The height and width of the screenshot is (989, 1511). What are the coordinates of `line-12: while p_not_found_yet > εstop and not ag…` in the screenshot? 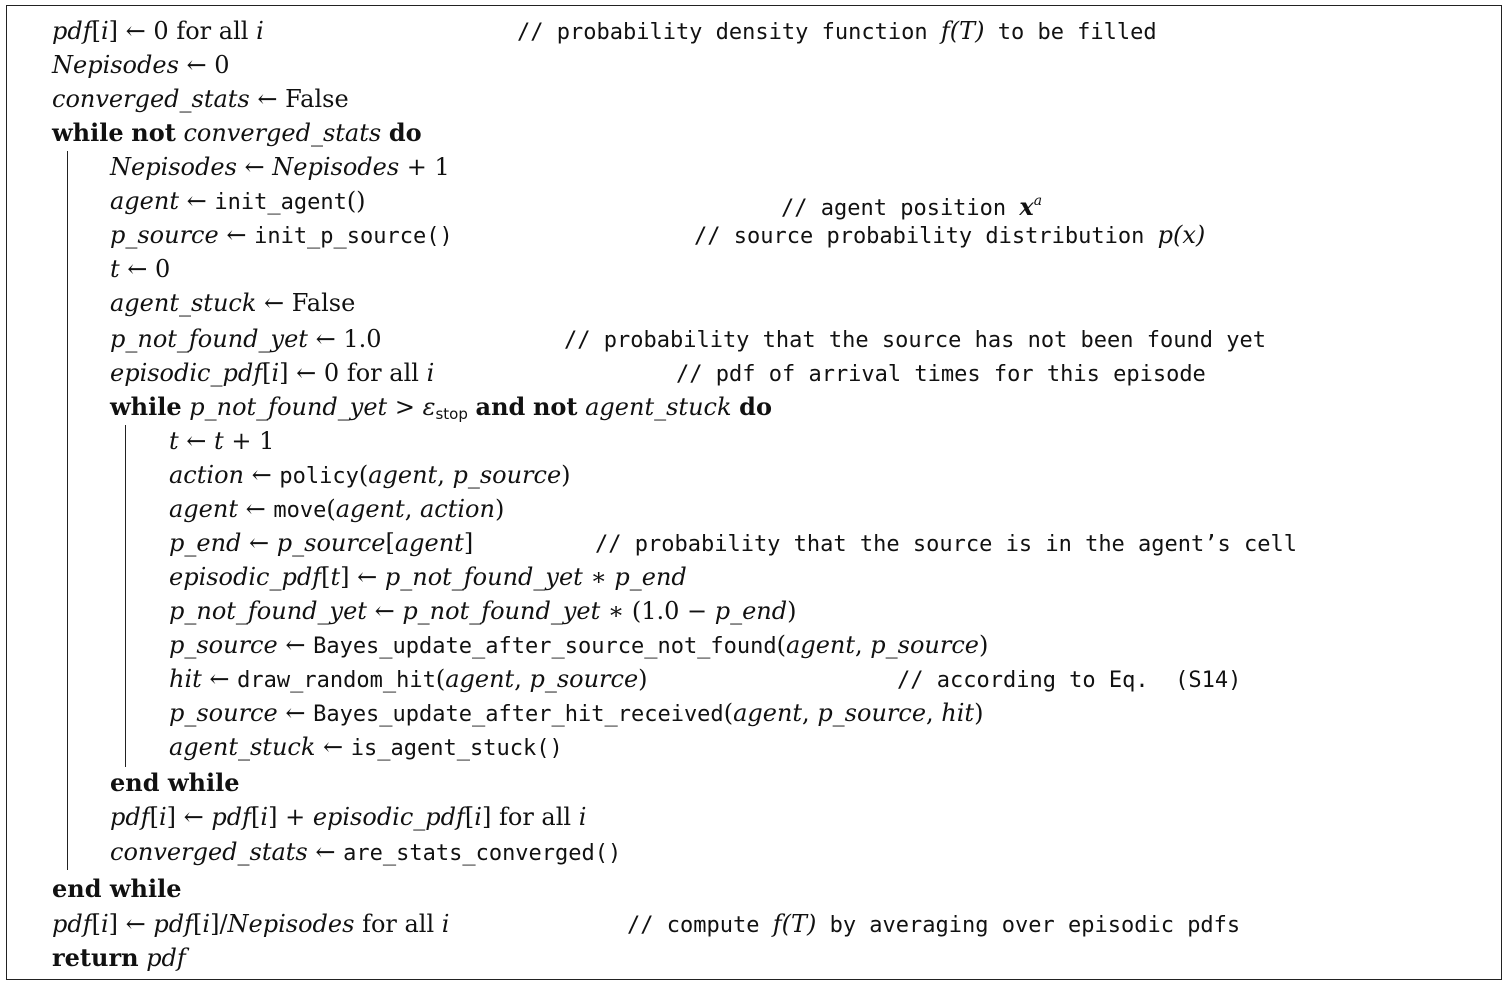 It's located at (441, 407).